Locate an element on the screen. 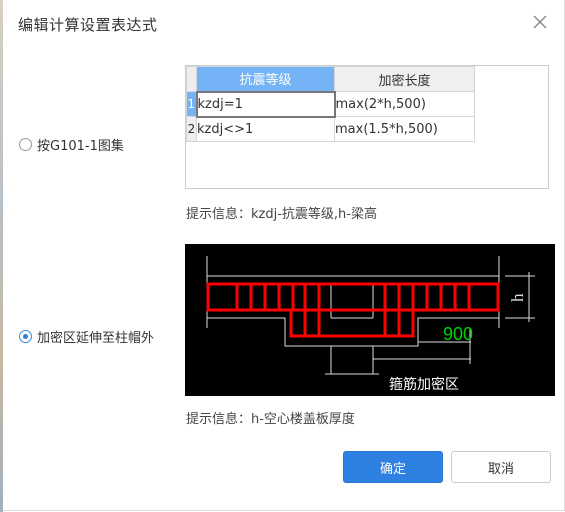 The width and height of the screenshot is (565, 512). dimension-label: 900 is located at coordinates (458, 334).